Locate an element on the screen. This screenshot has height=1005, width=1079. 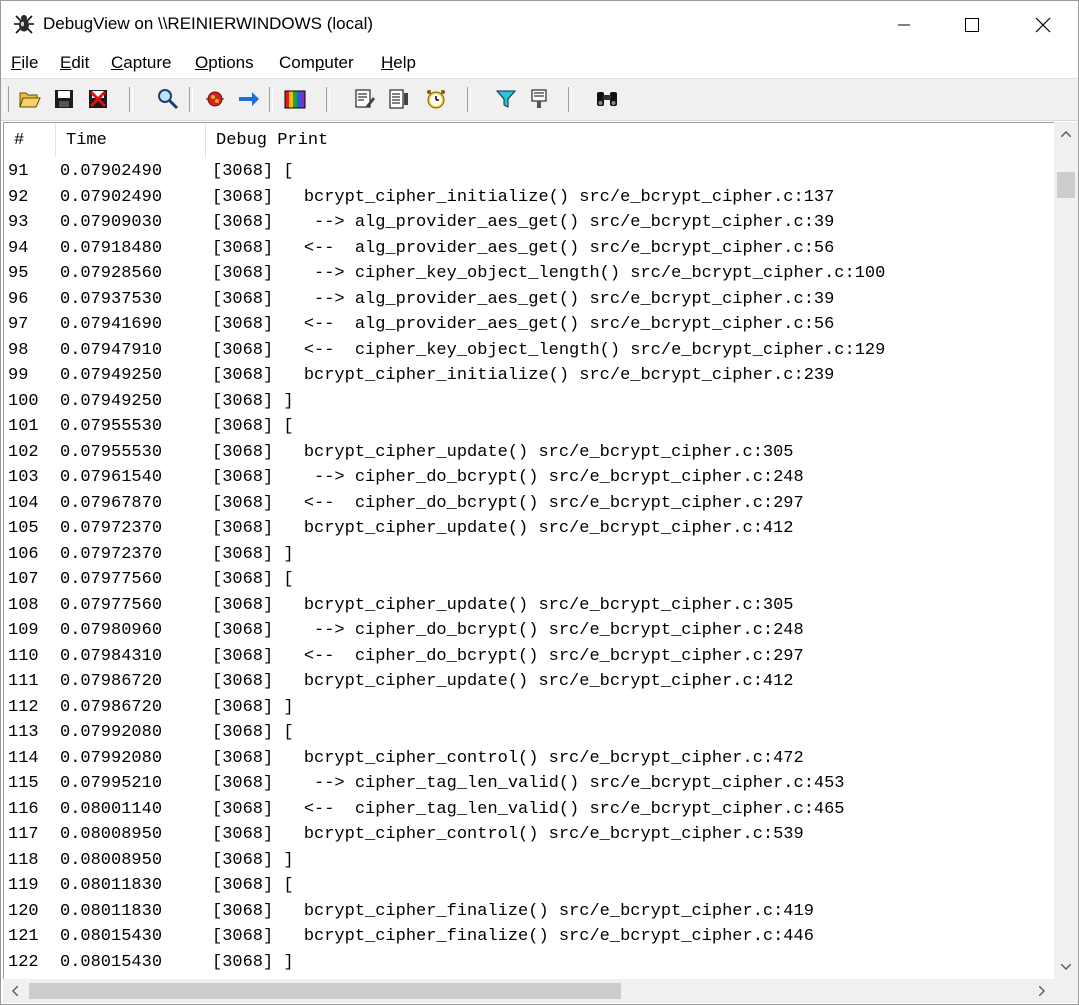
scroll-up-button is located at coordinates (1066, 134).